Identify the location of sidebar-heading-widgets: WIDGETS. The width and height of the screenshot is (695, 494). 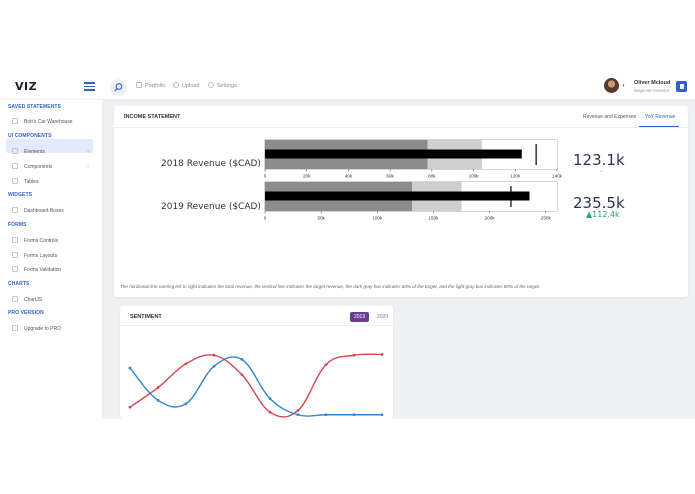
(20, 195).